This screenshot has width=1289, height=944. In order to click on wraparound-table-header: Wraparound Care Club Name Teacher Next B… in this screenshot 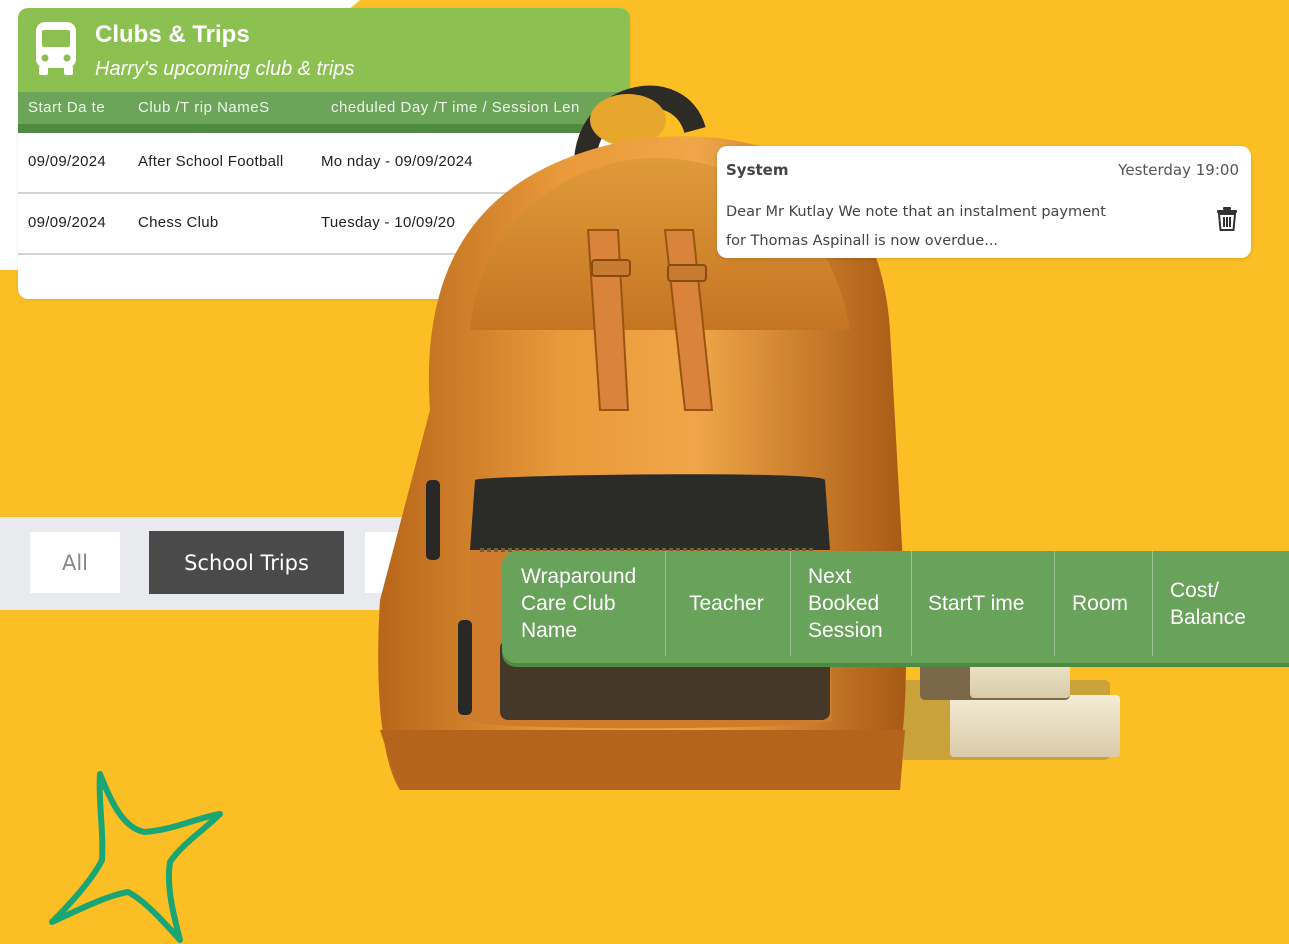, I will do `click(895, 607)`.